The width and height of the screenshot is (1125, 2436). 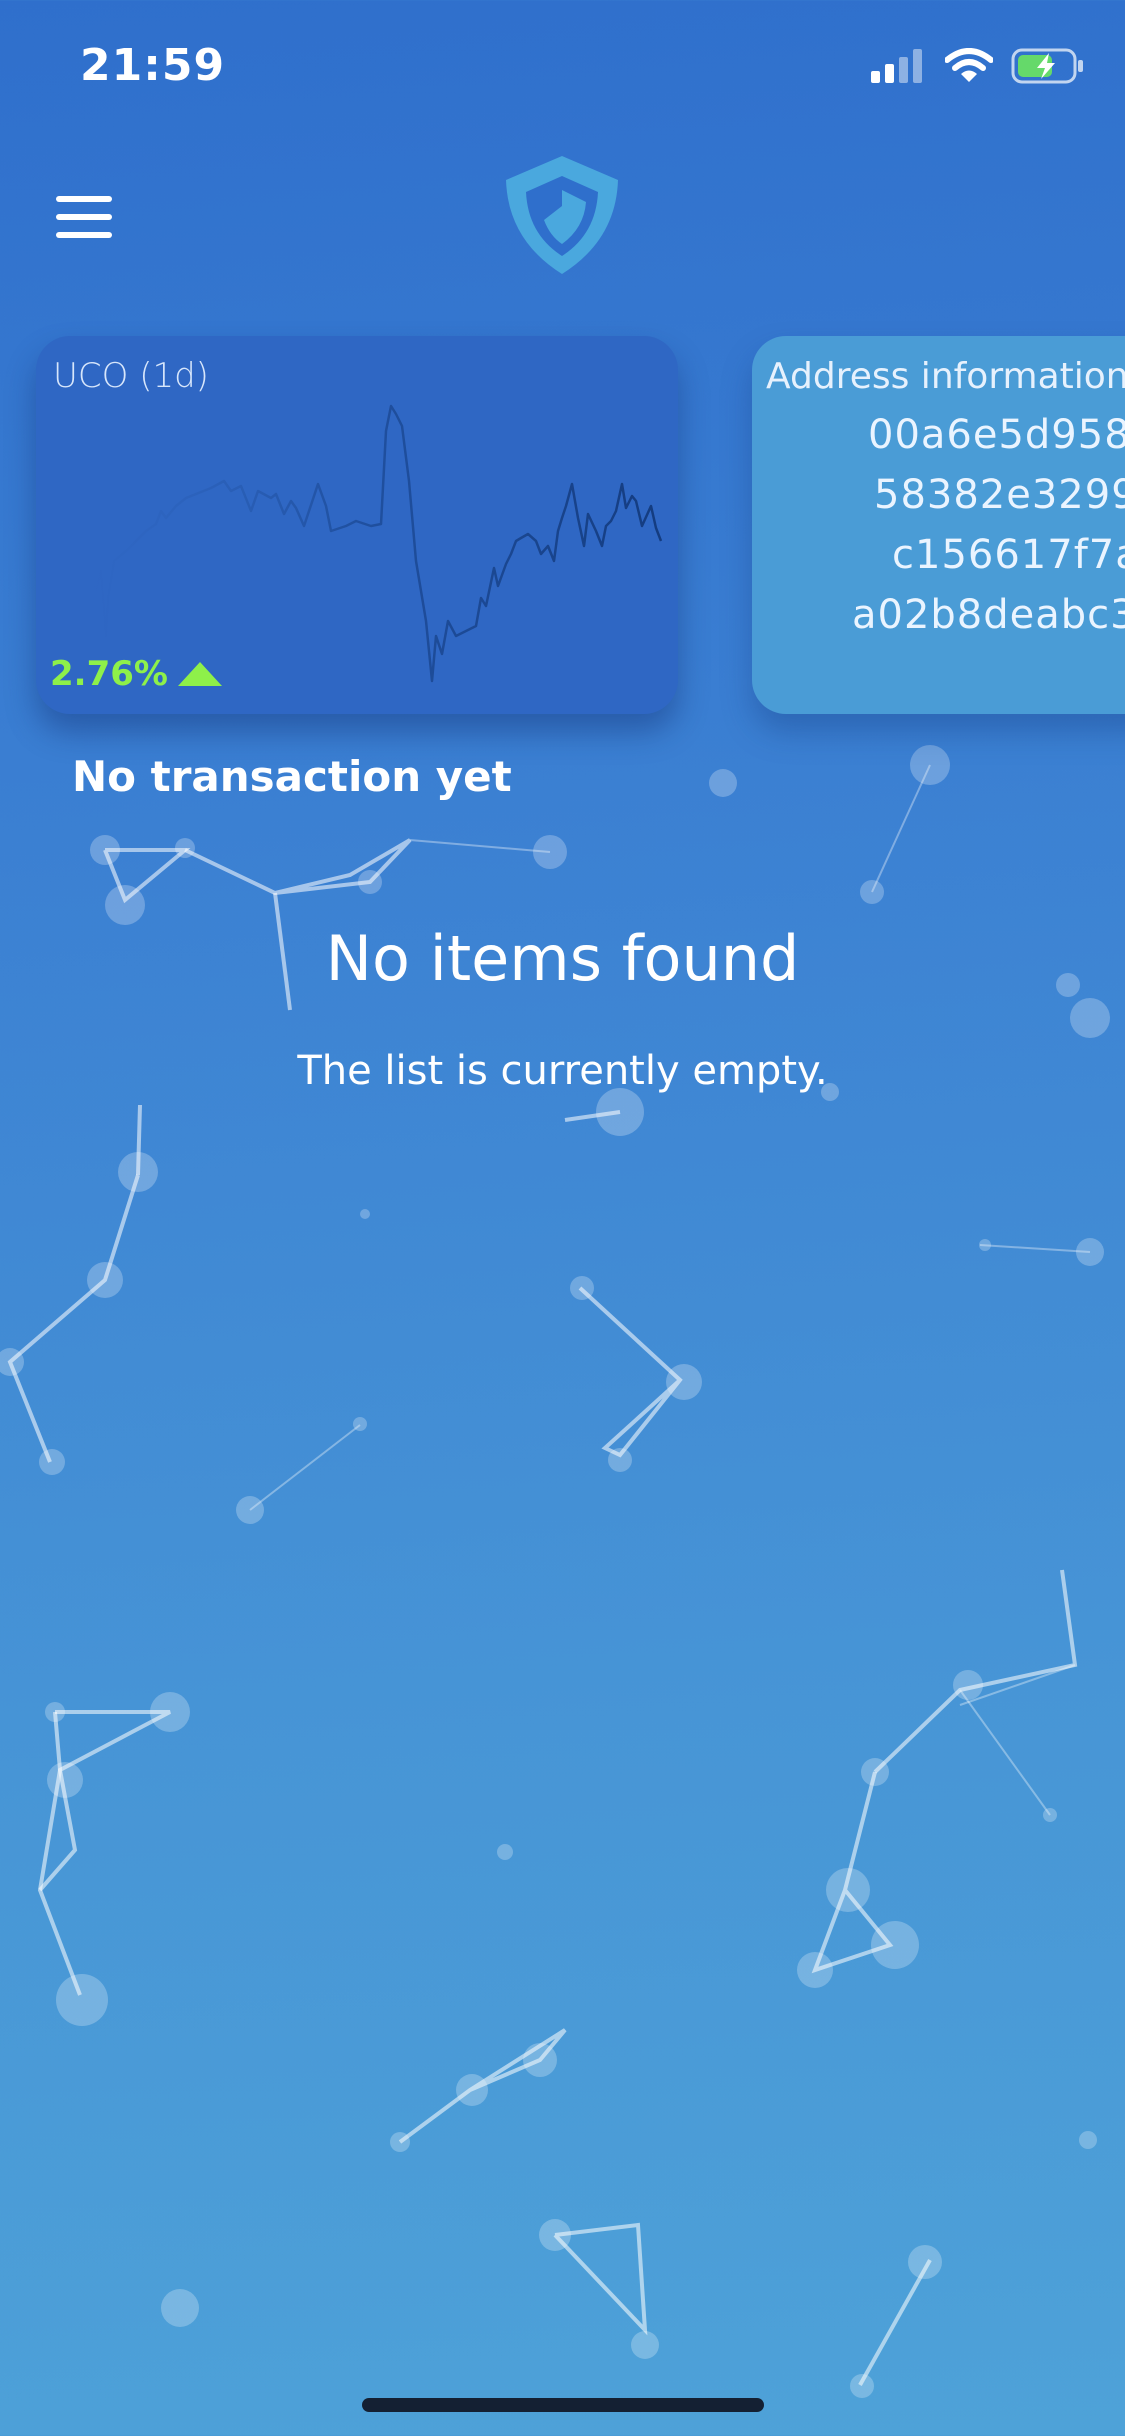 What do you see at coordinates (131, 376) in the screenshot?
I see `price-card-title: UCO (1d)` at bounding box center [131, 376].